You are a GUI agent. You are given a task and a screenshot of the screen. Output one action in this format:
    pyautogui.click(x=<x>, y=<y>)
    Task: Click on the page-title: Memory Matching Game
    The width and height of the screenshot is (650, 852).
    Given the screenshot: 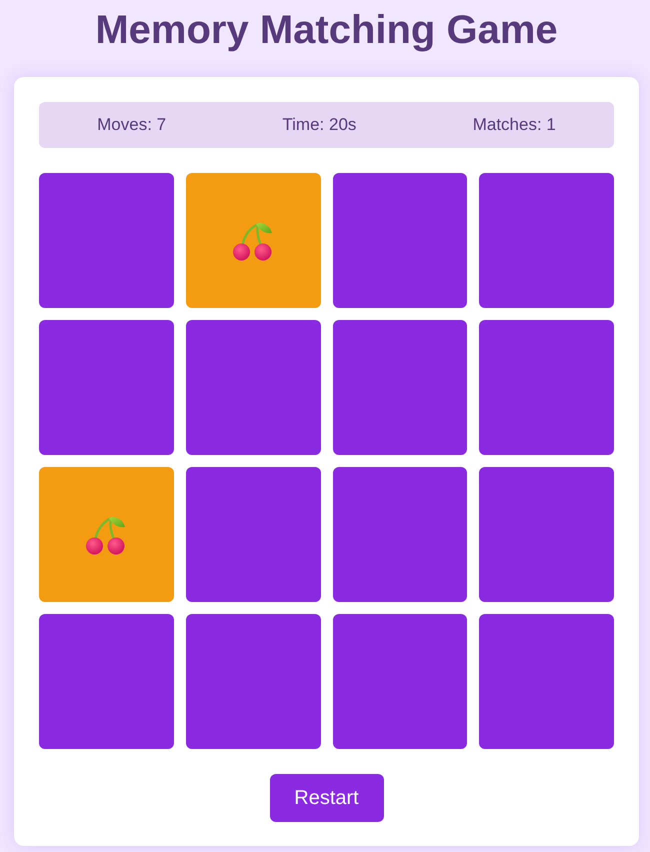 What is the action you would take?
    pyautogui.click(x=326, y=30)
    